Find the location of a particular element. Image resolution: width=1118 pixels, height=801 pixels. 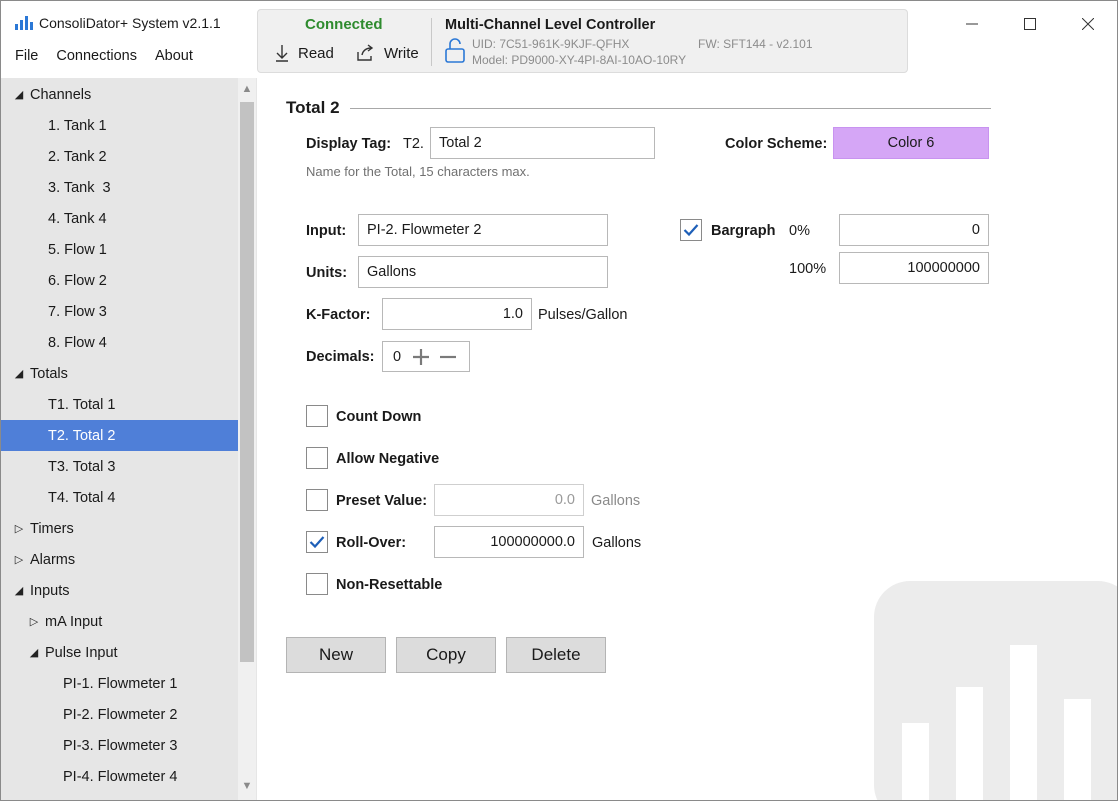

bargraph-max-value: 100000000 is located at coordinates (943, 268).